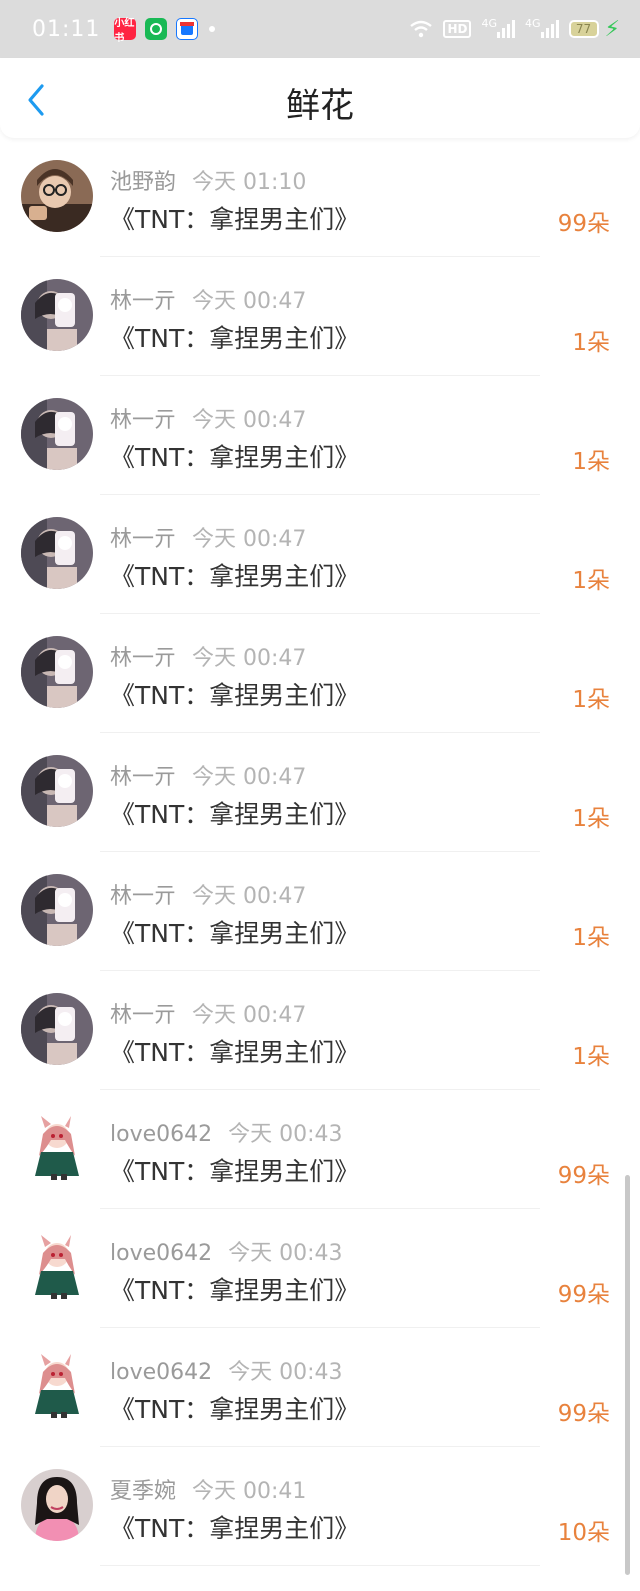  What do you see at coordinates (320, 1565) in the screenshot?
I see `divider` at bounding box center [320, 1565].